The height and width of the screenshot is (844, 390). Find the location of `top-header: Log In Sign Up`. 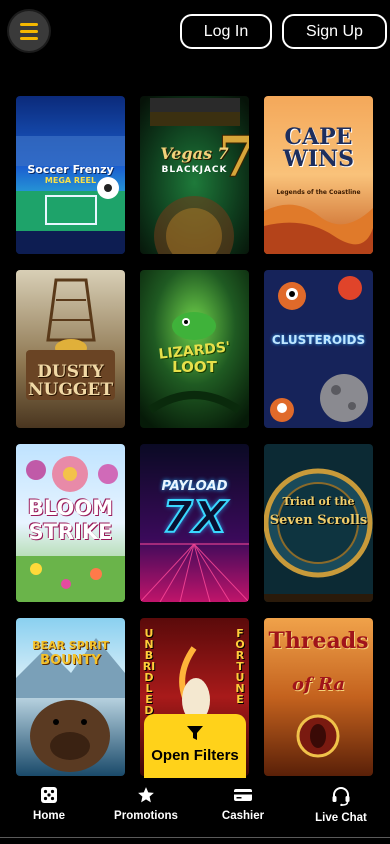

top-header: Log In Sign Up is located at coordinates (195, 34).